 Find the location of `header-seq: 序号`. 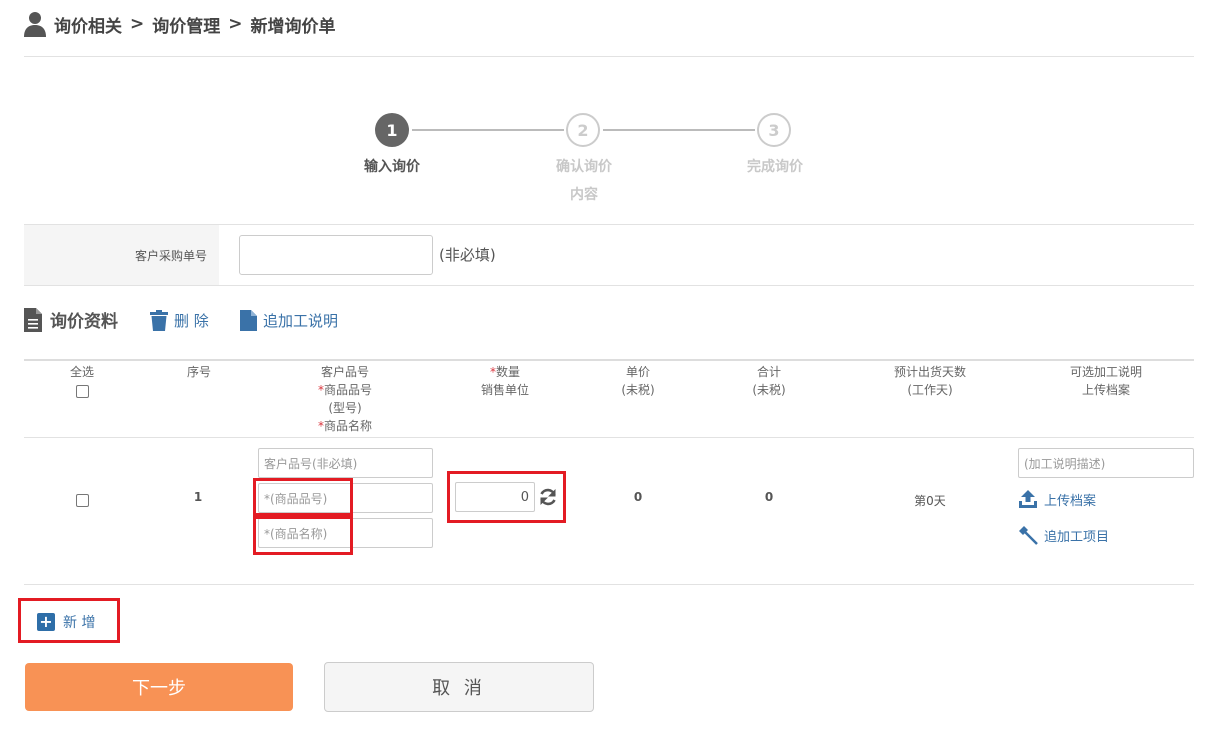

header-seq: 序号 is located at coordinates (198, 372).